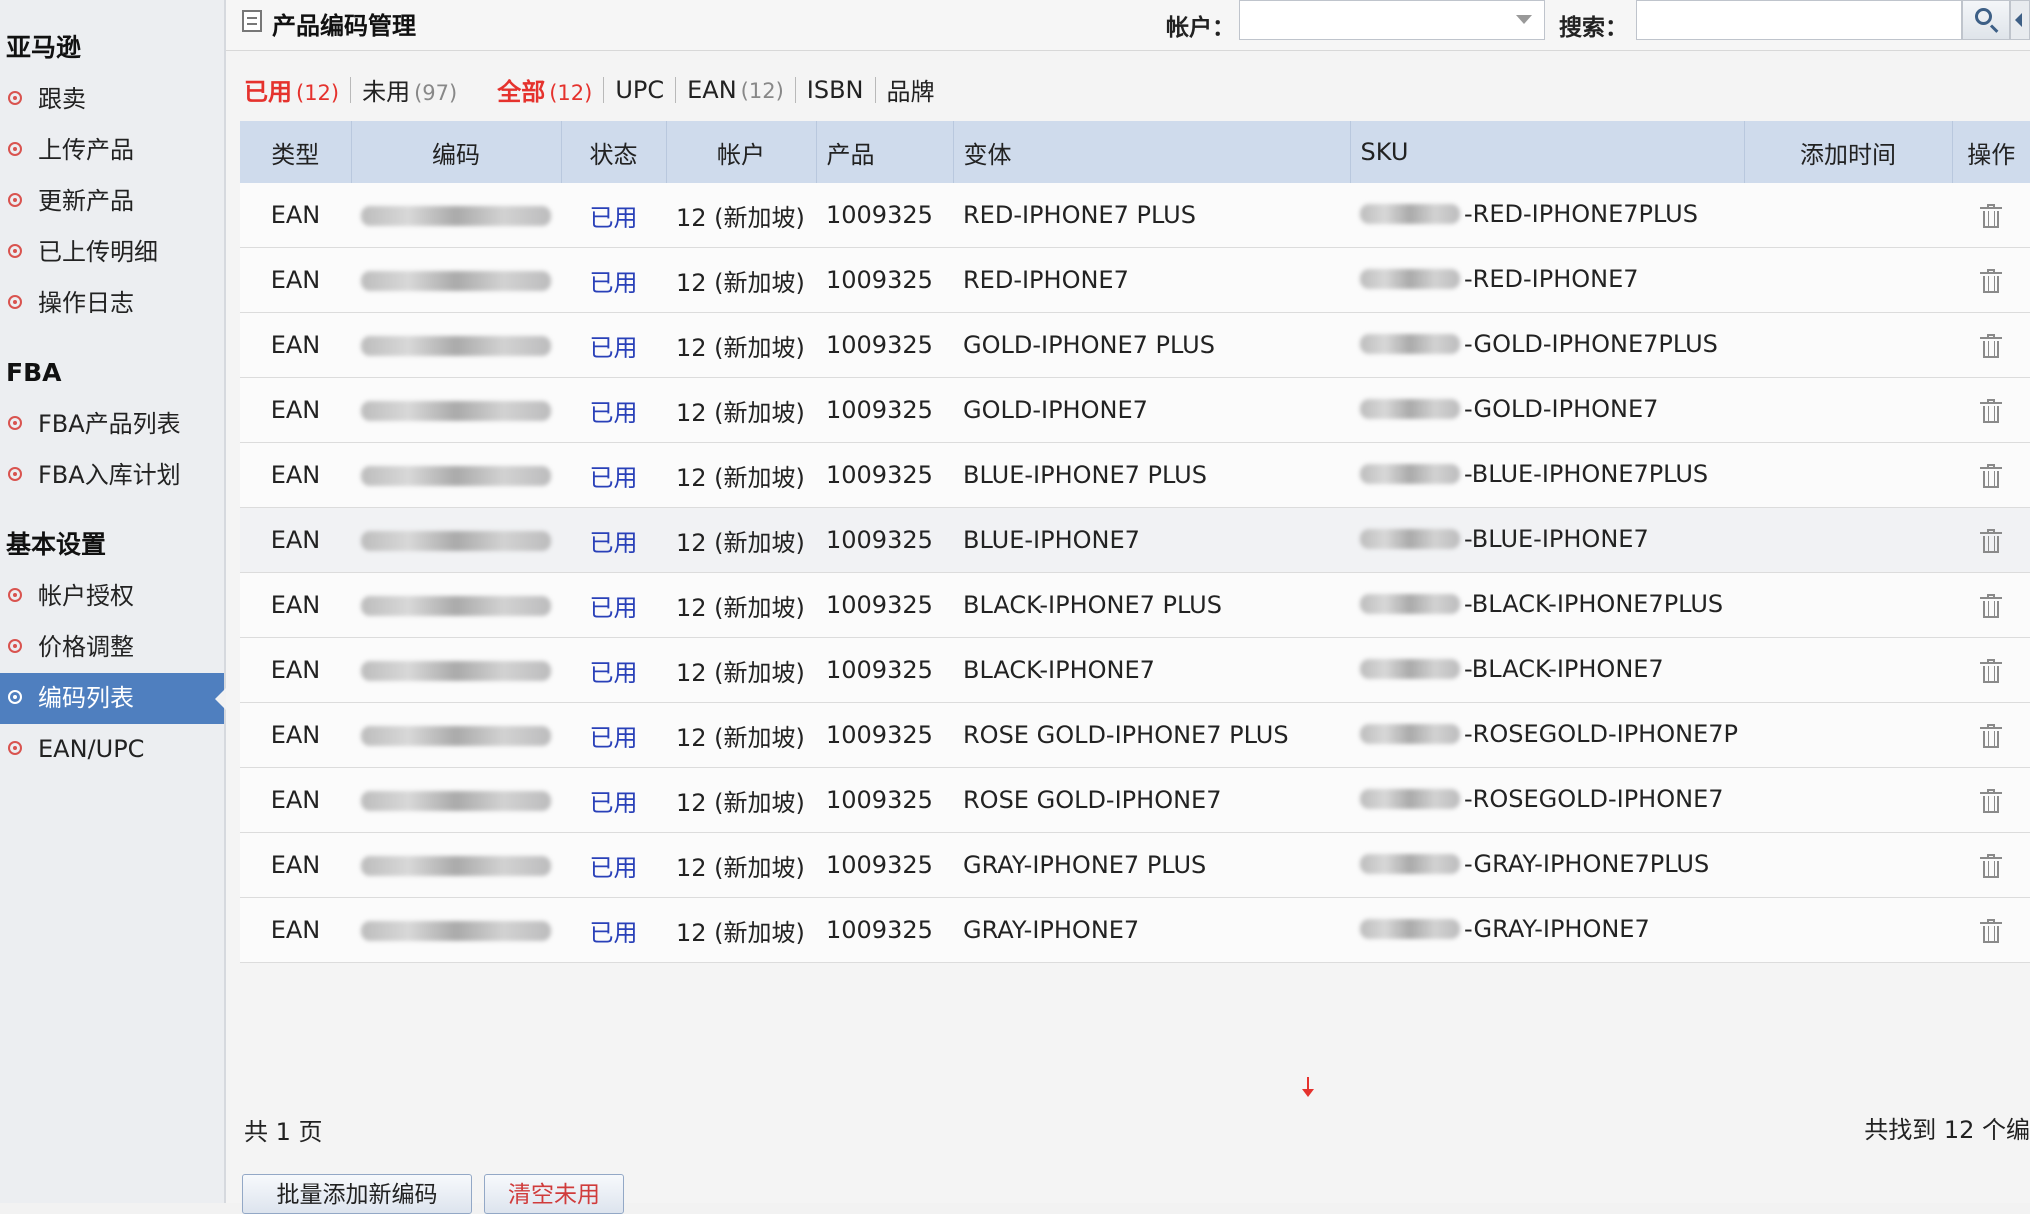 The width and height of the screenshot is (2030, 1214). Describe the element at coordinates (112, 749) in the screenshot. I see `sidebar-item: EAN/UPC` at that location.